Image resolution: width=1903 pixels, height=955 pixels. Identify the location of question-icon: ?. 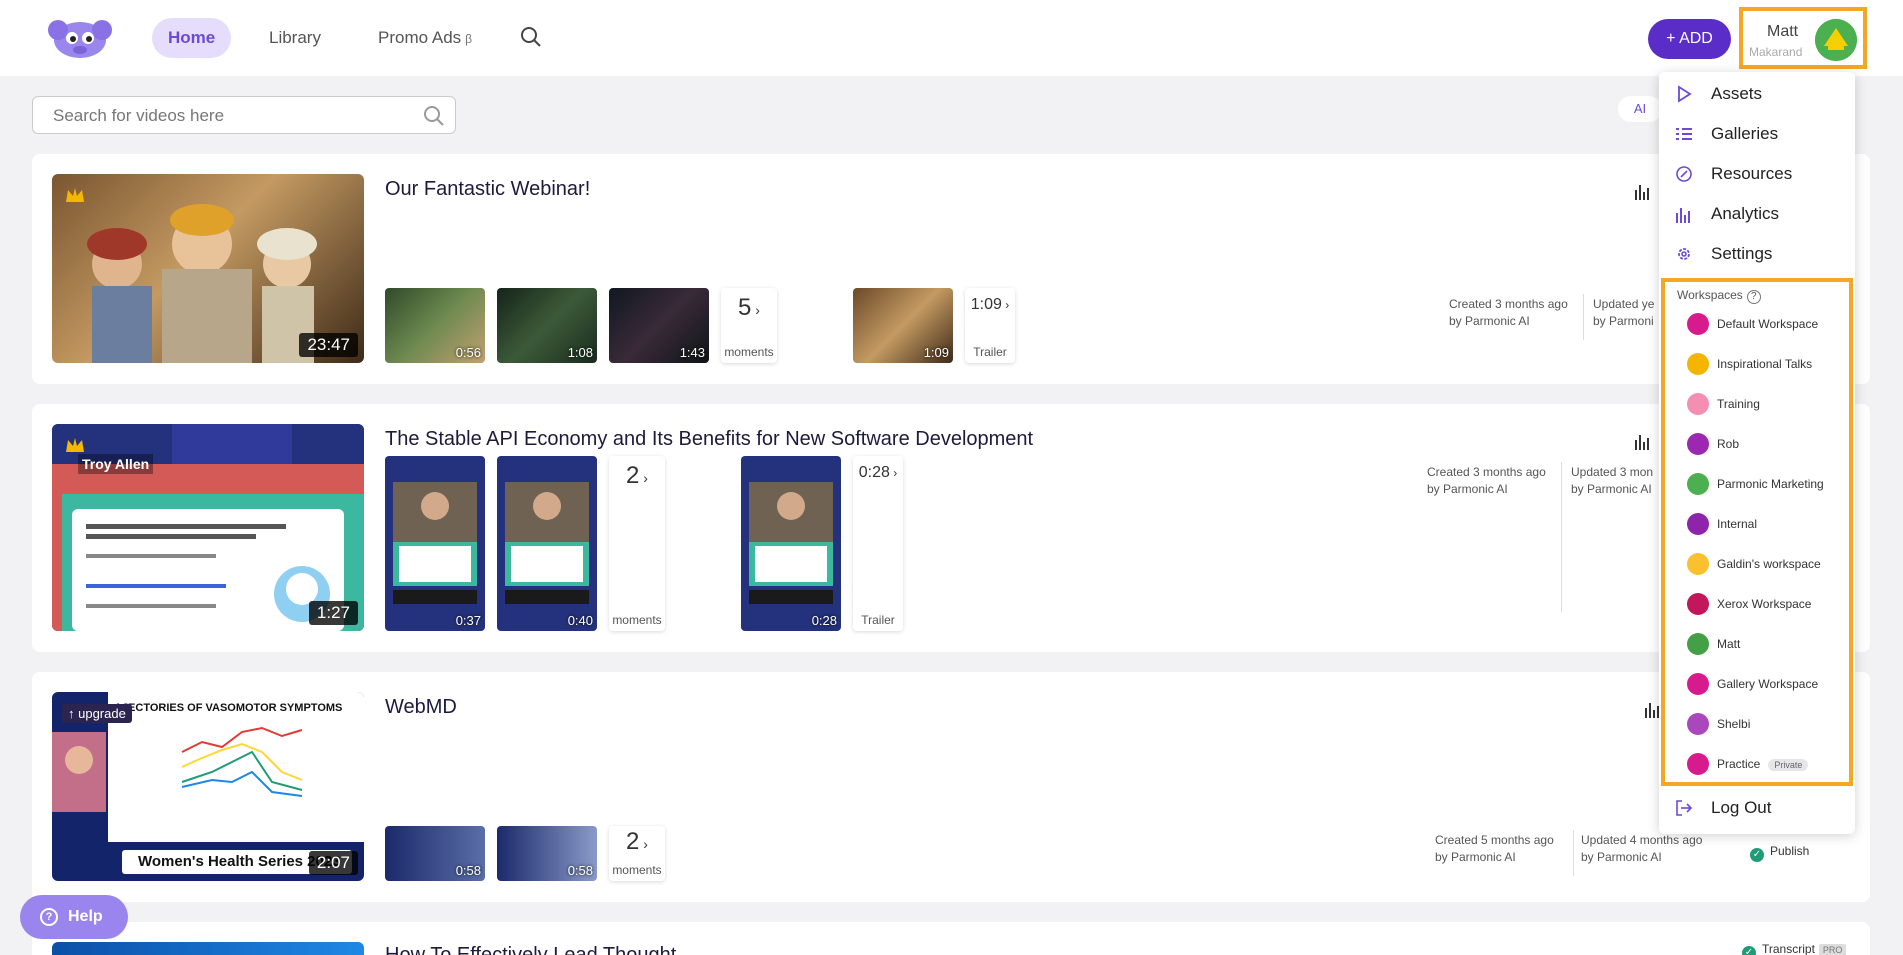
(49, 917).